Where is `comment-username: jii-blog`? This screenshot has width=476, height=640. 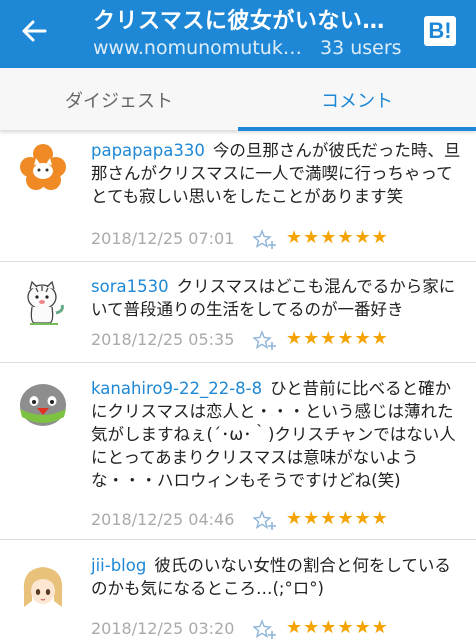
comment-username: jii-blog is located at coordinates (118, 565).